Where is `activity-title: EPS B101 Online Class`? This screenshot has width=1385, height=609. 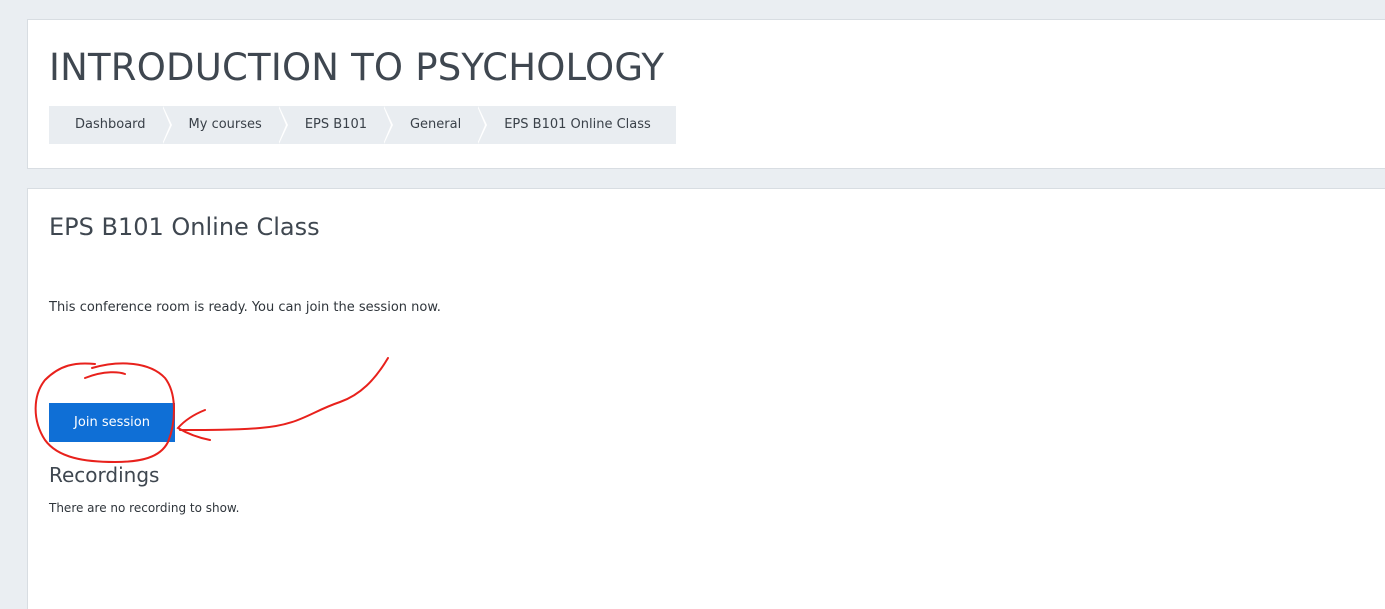 activity-title: EPS B101 Online Class is located at coordinates (184, 227).